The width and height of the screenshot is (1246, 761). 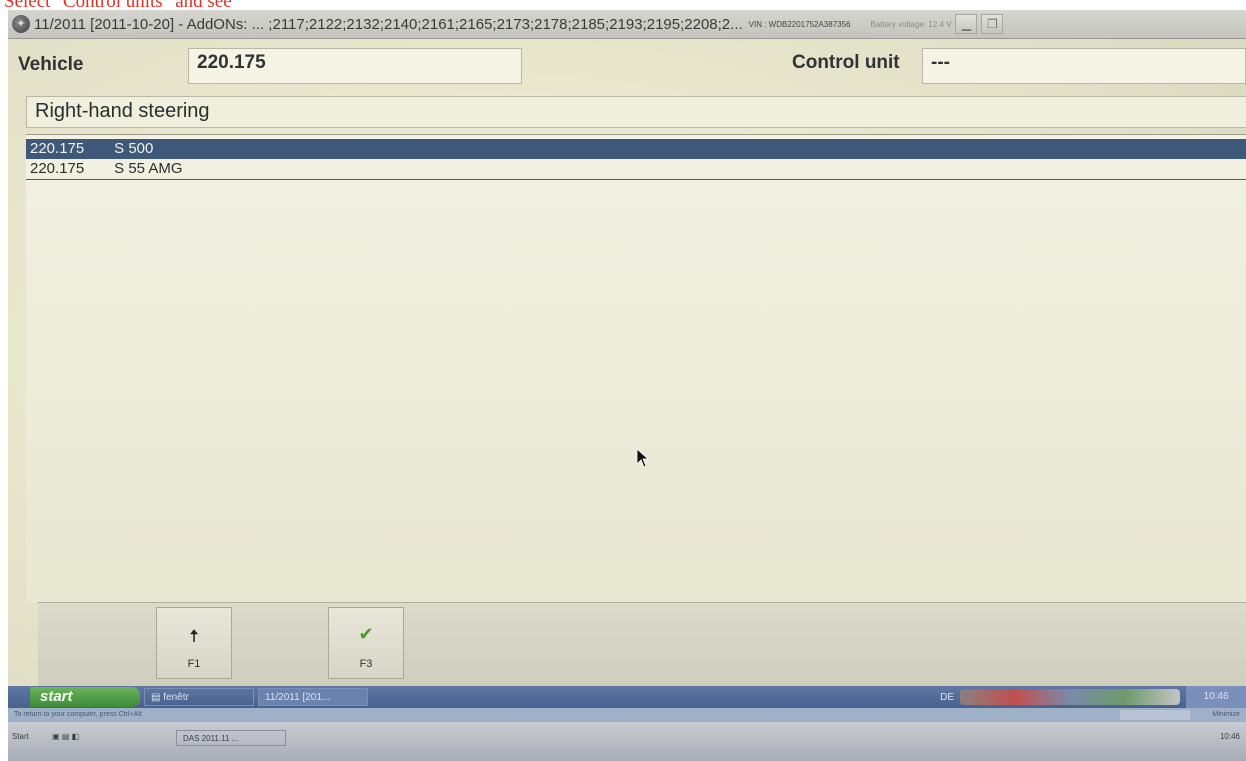 What do you see at coordinates (366, 664) in the screenshot?
I see `f3-key-label: F3` at bounding box center [366, 664].